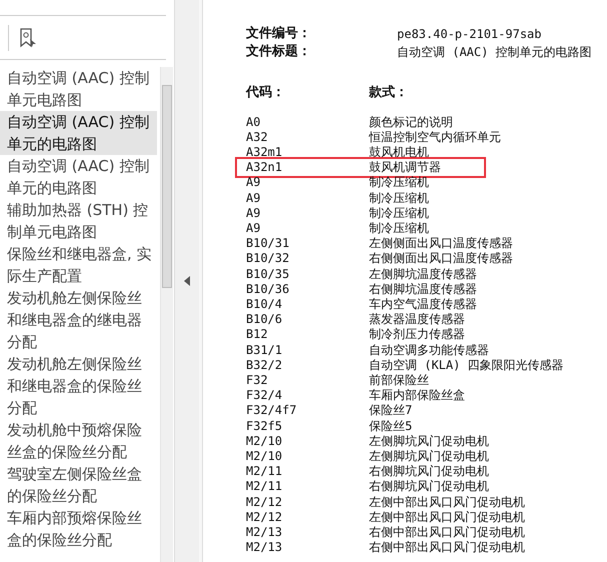 The height and width of the screenshot is (562, 607). What do you see at coordinates (265, 320) in the screenshot?
I see `code-cell-text: B10/6` at bounding box center [265, 320].